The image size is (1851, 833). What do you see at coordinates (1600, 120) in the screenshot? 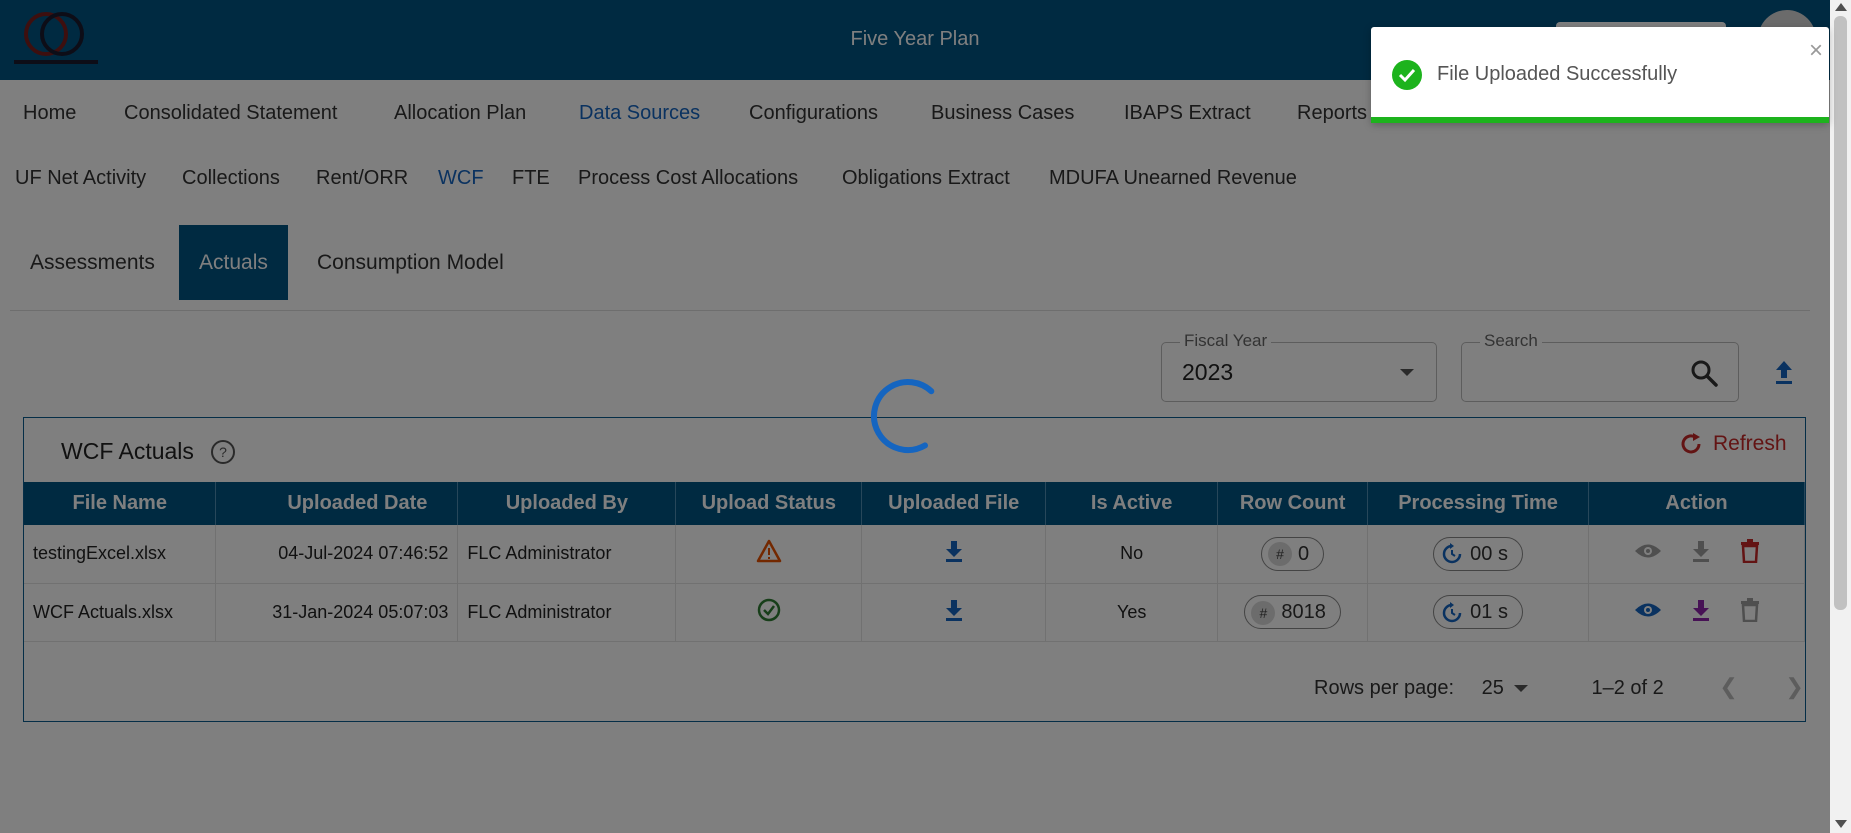
I see `toast-progress-bar` at bounding box center [1600, 120].